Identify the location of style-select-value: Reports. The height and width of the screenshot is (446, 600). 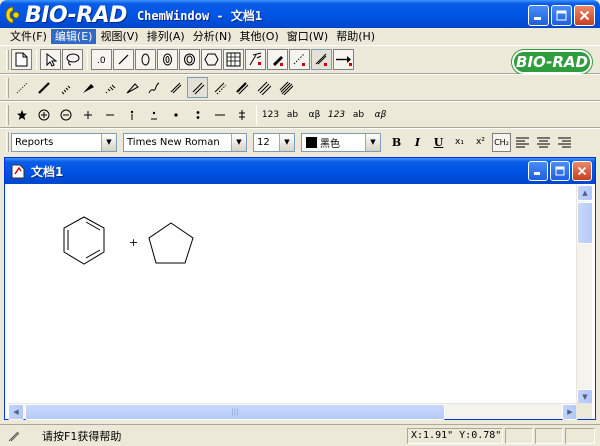
(34, 142).